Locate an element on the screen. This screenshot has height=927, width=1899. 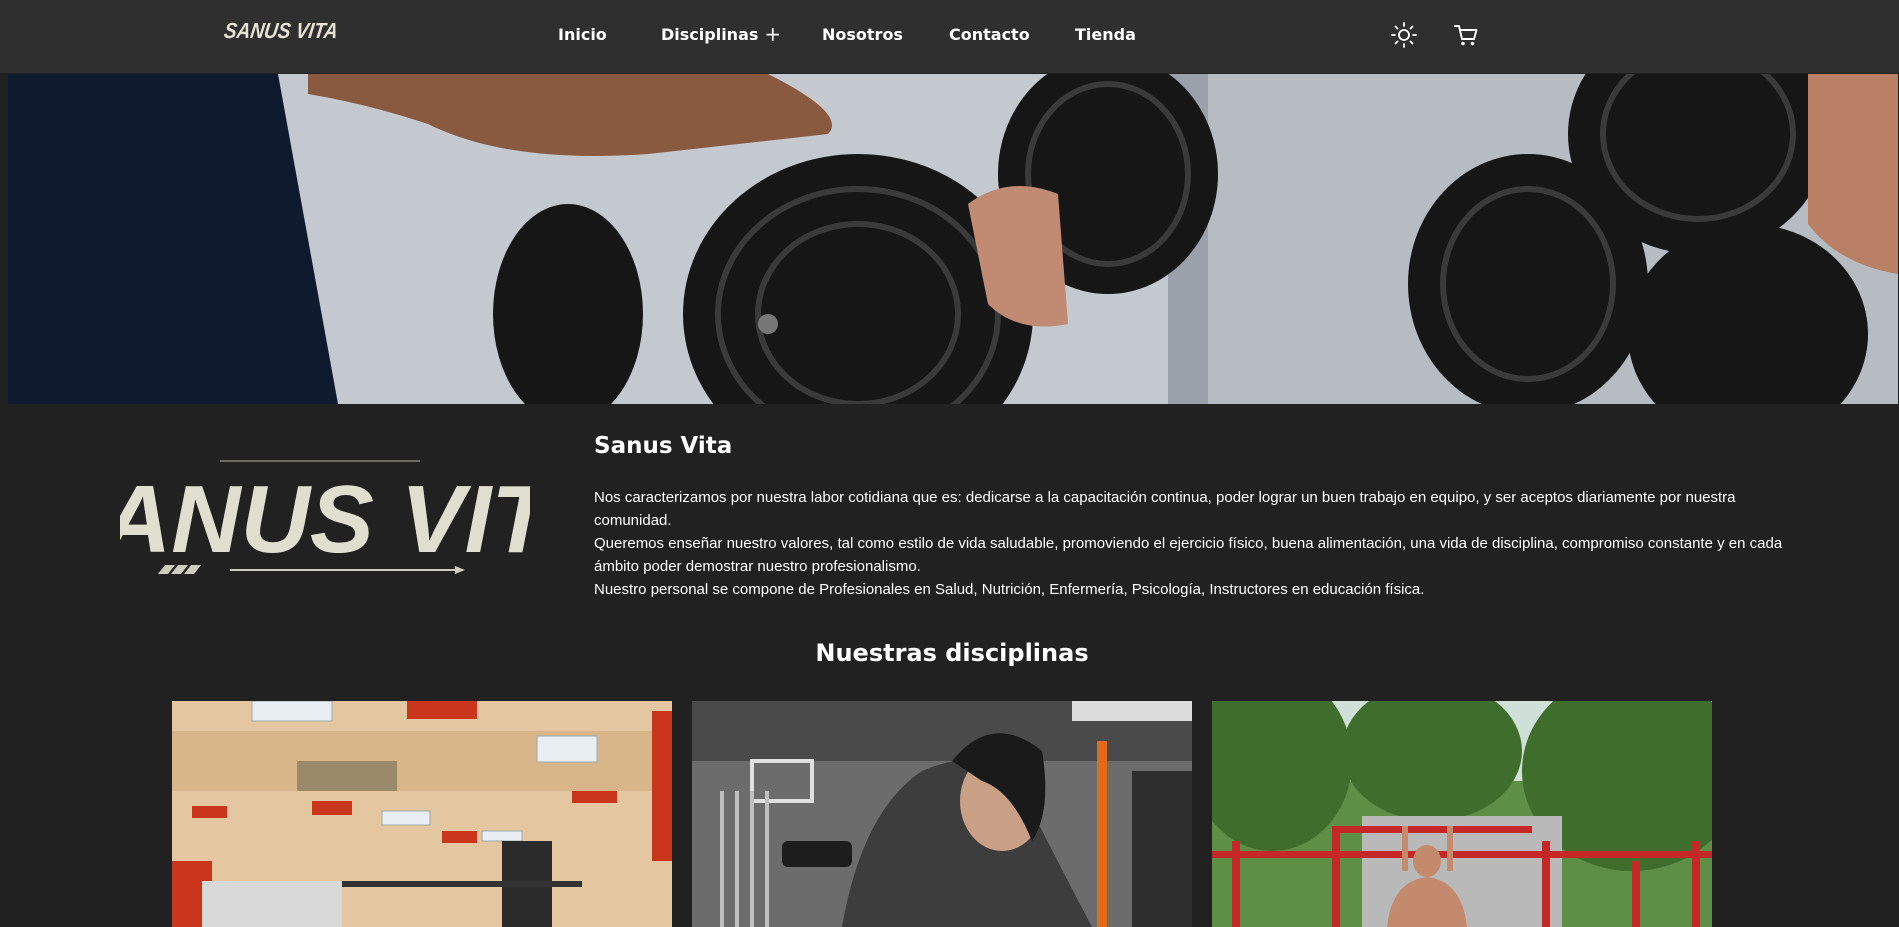
cart-button is located at coordinates (1466, 35).